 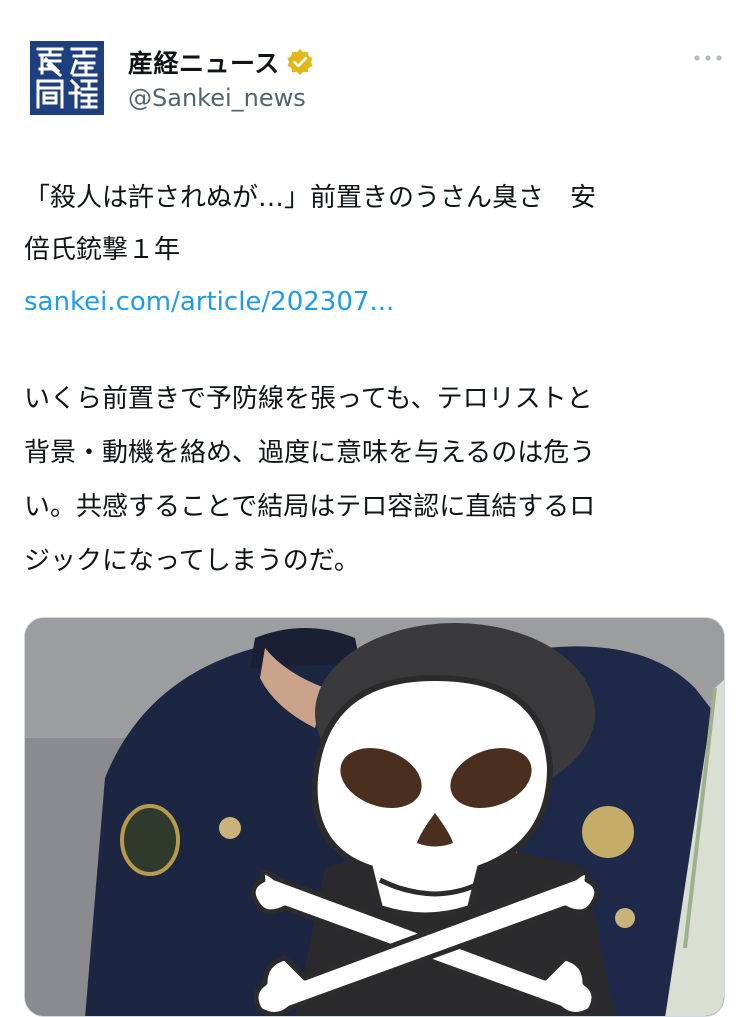 I want to click on body-line: い。共感することで結局はテロ容認に直結するロ, so click(x=310, y=507).